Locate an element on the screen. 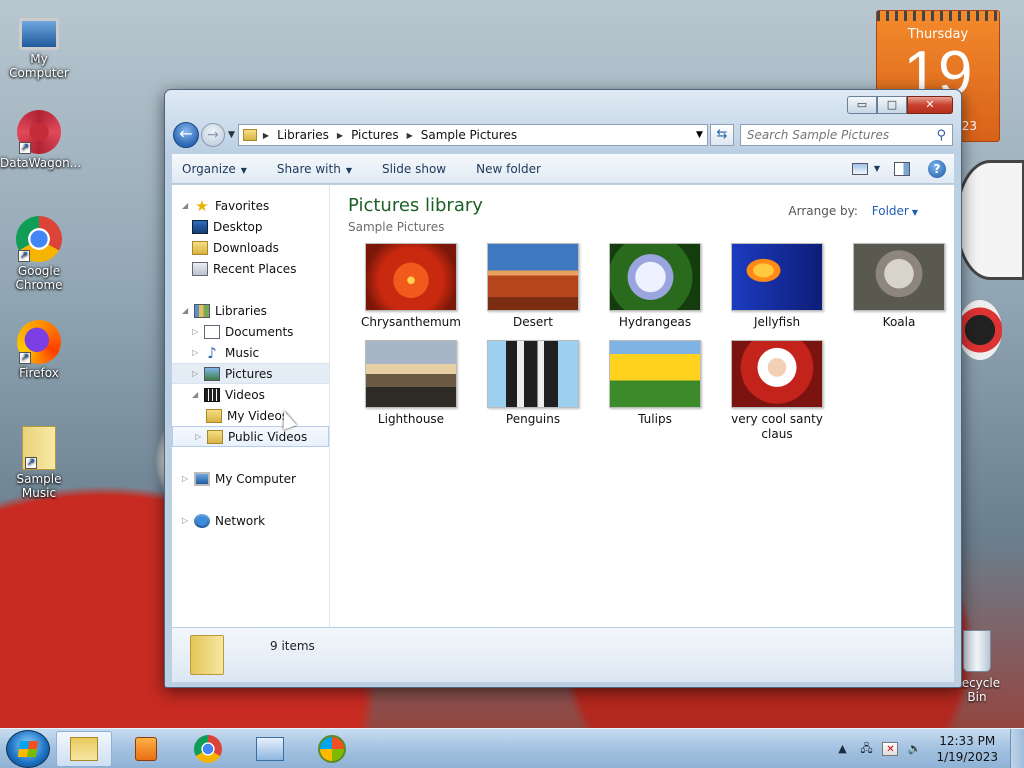 This screenshot has width=1024, height=768. action-center-flag-icon: ✕ is located at coordinates (890, 748).